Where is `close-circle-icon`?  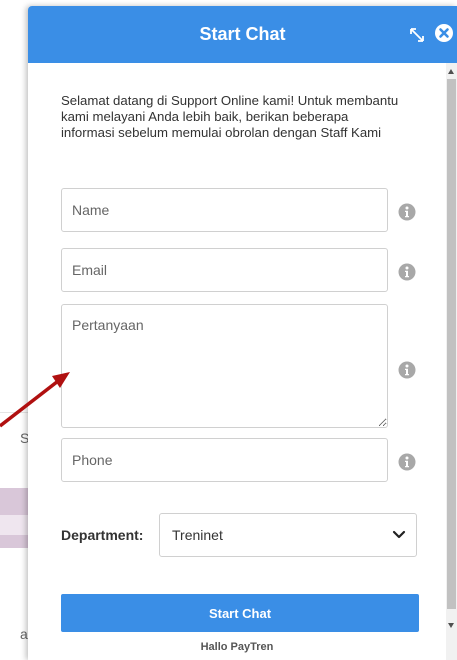
close-circle-icon is located at coordinates (444, 33).